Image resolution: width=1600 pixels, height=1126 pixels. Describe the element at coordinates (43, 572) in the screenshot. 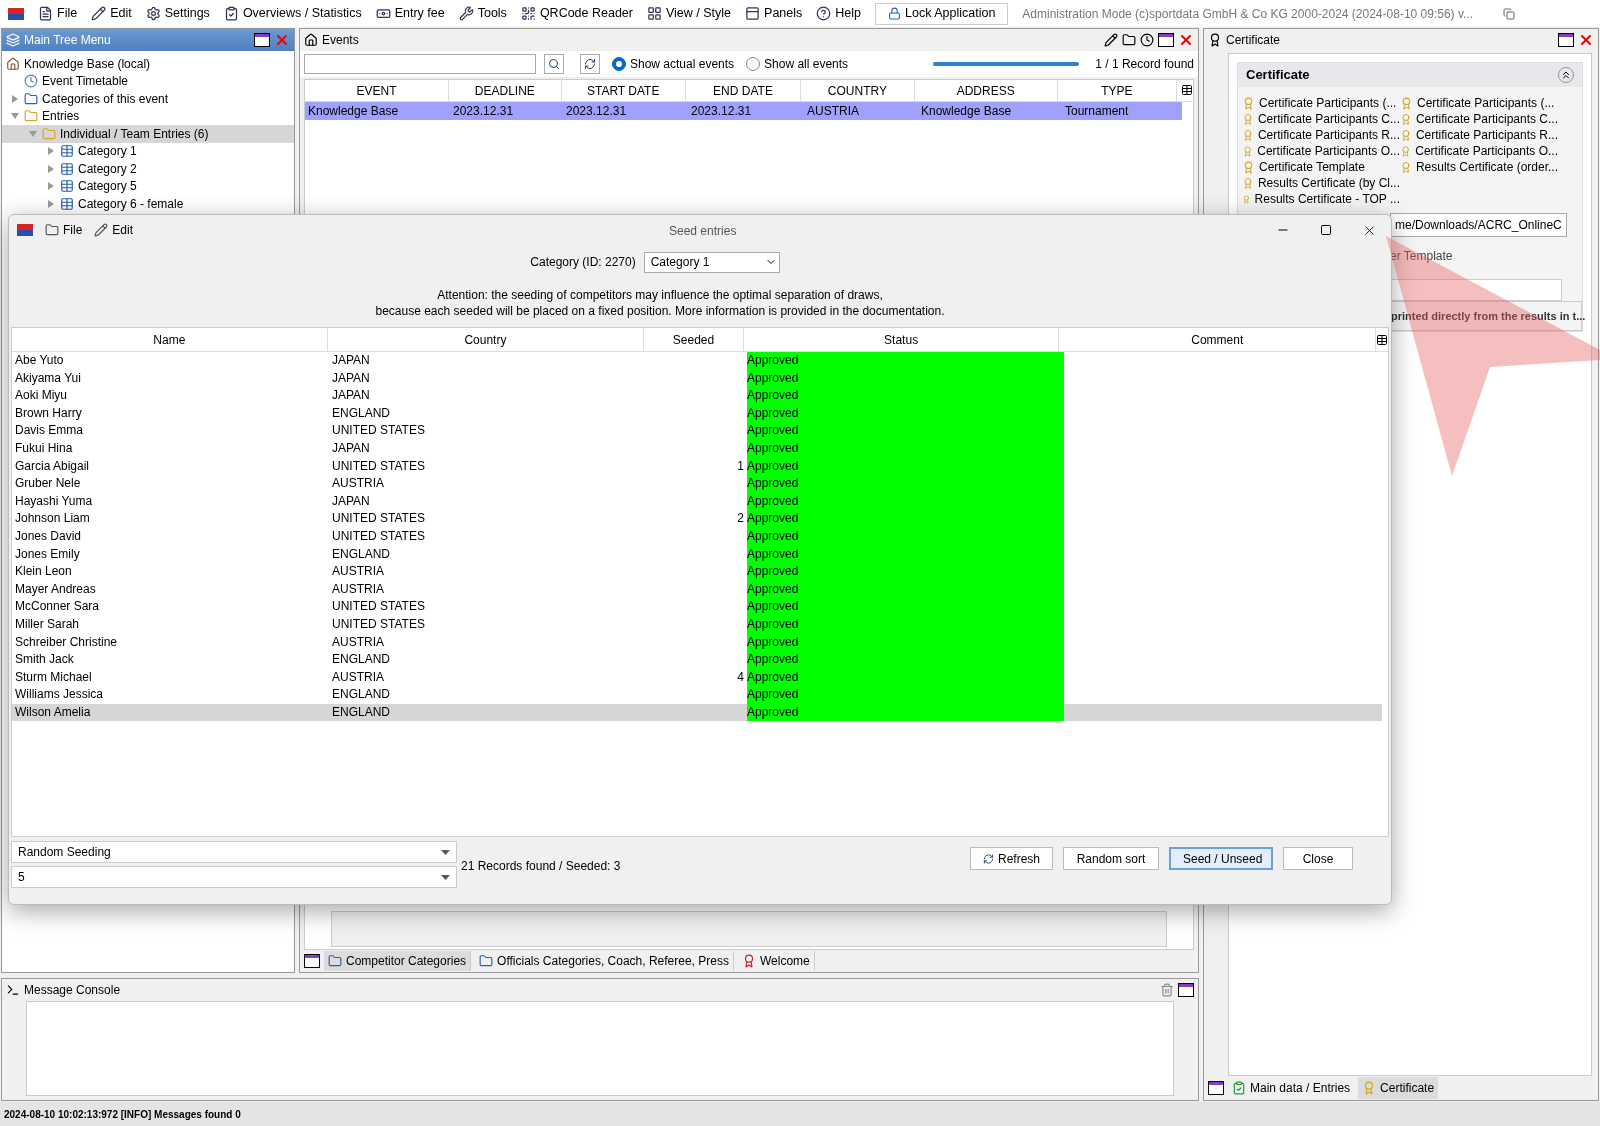

I see `table-cell-text: Klein Leon` at that location.